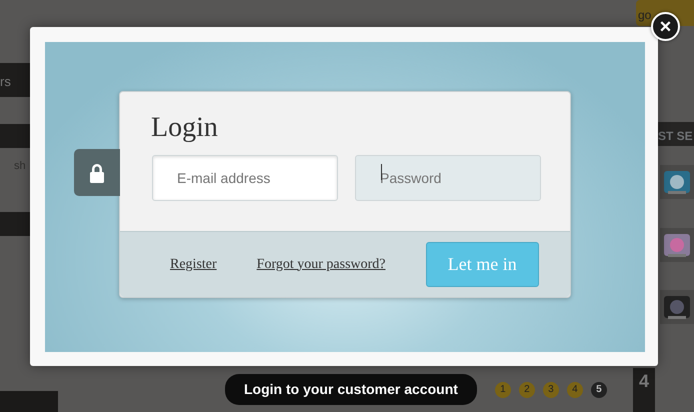 The image size is (694, 412). Describe the element at coordinates (184, 126) in the screenshot. I see `login-title: Login` at that location.